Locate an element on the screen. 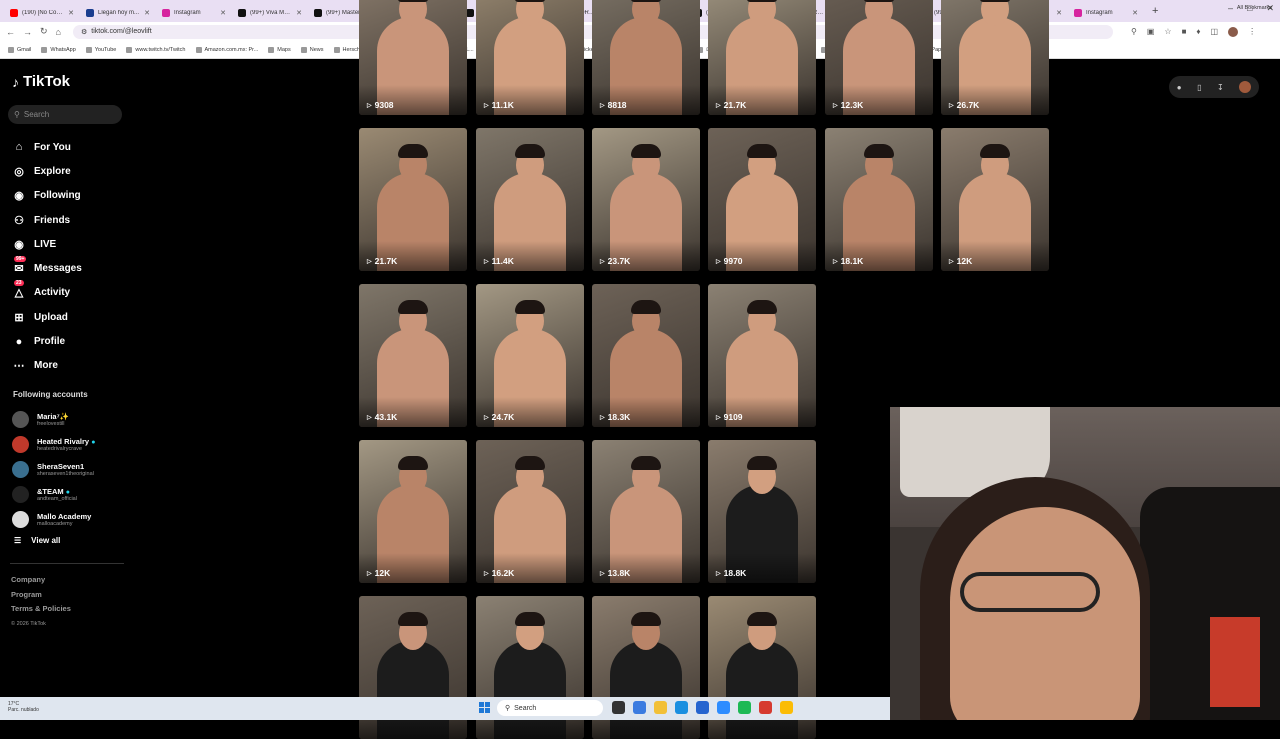 Image resolution: width=1280 pixels, height=739 pixels. start-button is located at coordinates (485, 708).